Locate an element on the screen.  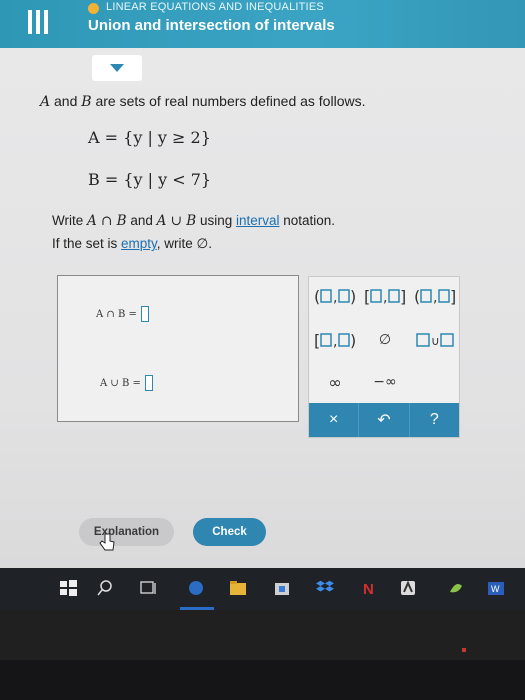
store-icon is located at coordinates (282, 588).